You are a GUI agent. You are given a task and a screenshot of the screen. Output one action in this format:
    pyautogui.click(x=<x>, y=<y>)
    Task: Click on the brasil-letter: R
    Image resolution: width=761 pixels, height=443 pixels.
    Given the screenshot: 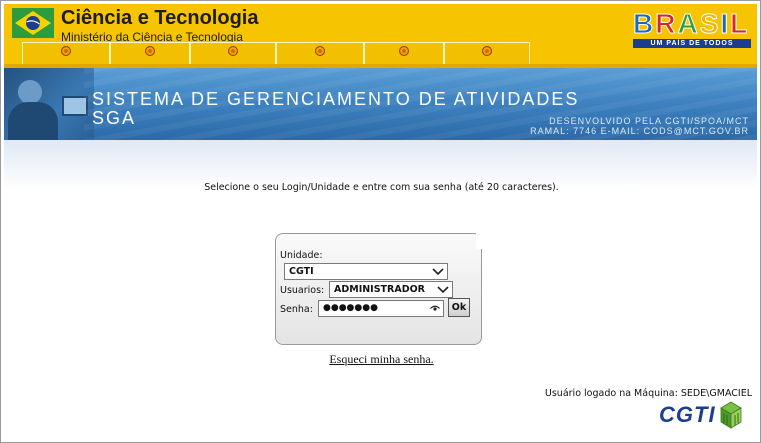 What is the action you would take?
    pyautogui.click(x=666, y=23)
    